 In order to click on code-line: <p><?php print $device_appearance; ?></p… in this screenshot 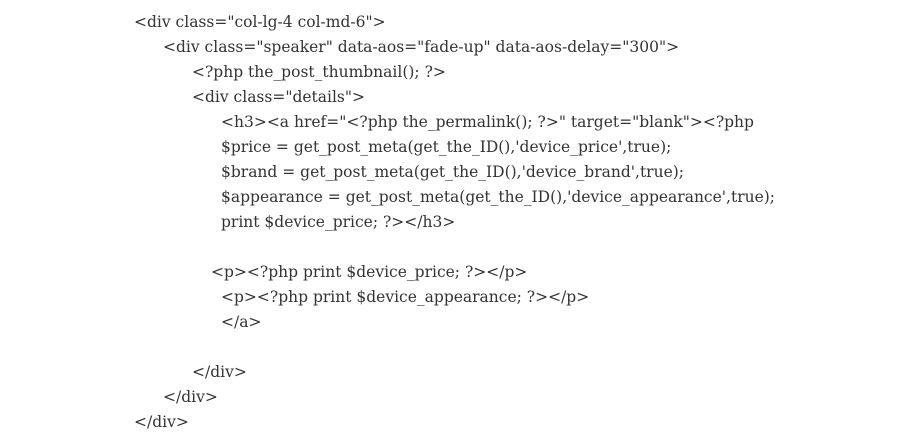, I will do `click(405, 297)`.